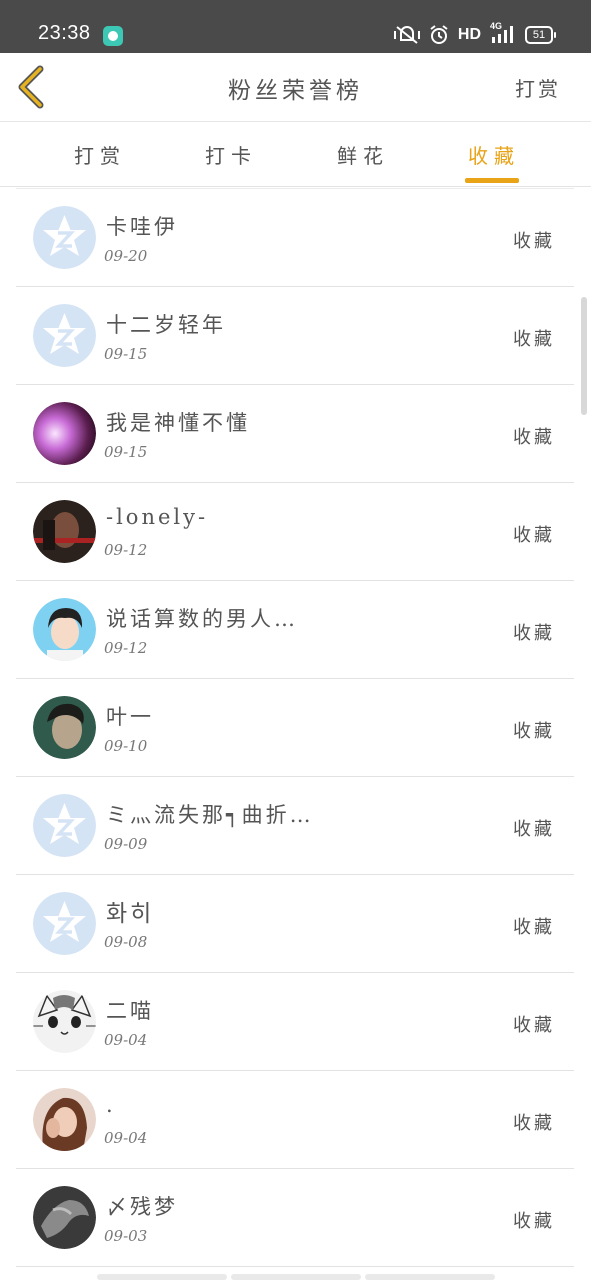 The image size is (591, 1280). I want to click on item-date: 09-10, so click(126, 746).